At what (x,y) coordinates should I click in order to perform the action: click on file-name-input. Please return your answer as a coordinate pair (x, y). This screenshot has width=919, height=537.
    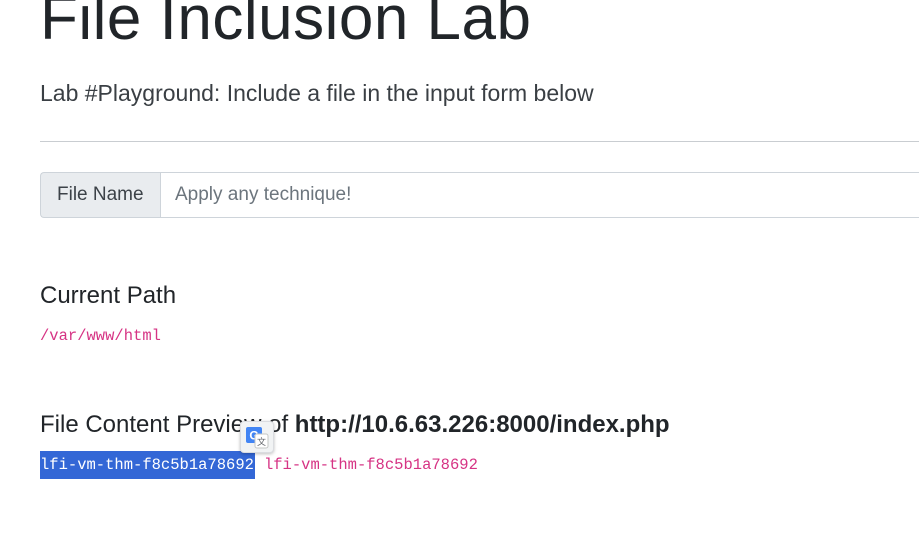
    Looking at the image, I should click on (539, 195).